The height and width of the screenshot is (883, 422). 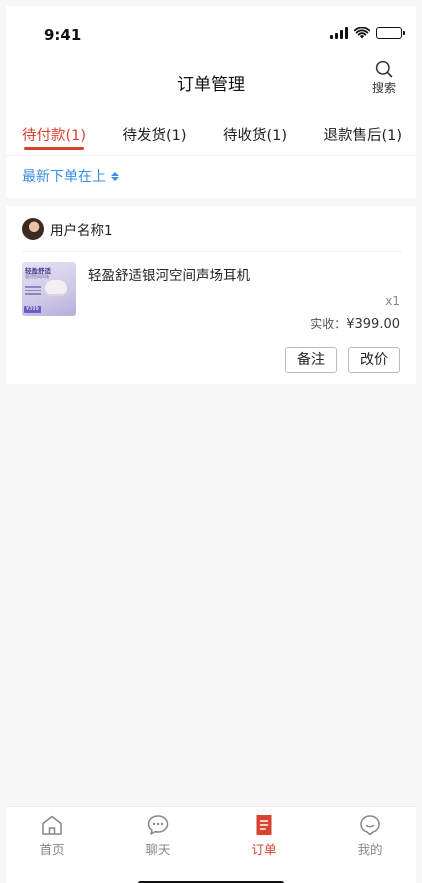 I want to click on product-name: 轻盈舒适银河空间声场耳机, so click(x=169, y=276).